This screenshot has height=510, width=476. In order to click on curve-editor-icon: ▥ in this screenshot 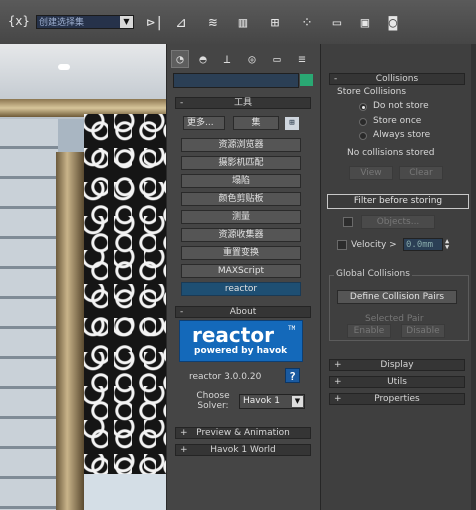, I will do `click(243, 23)`.